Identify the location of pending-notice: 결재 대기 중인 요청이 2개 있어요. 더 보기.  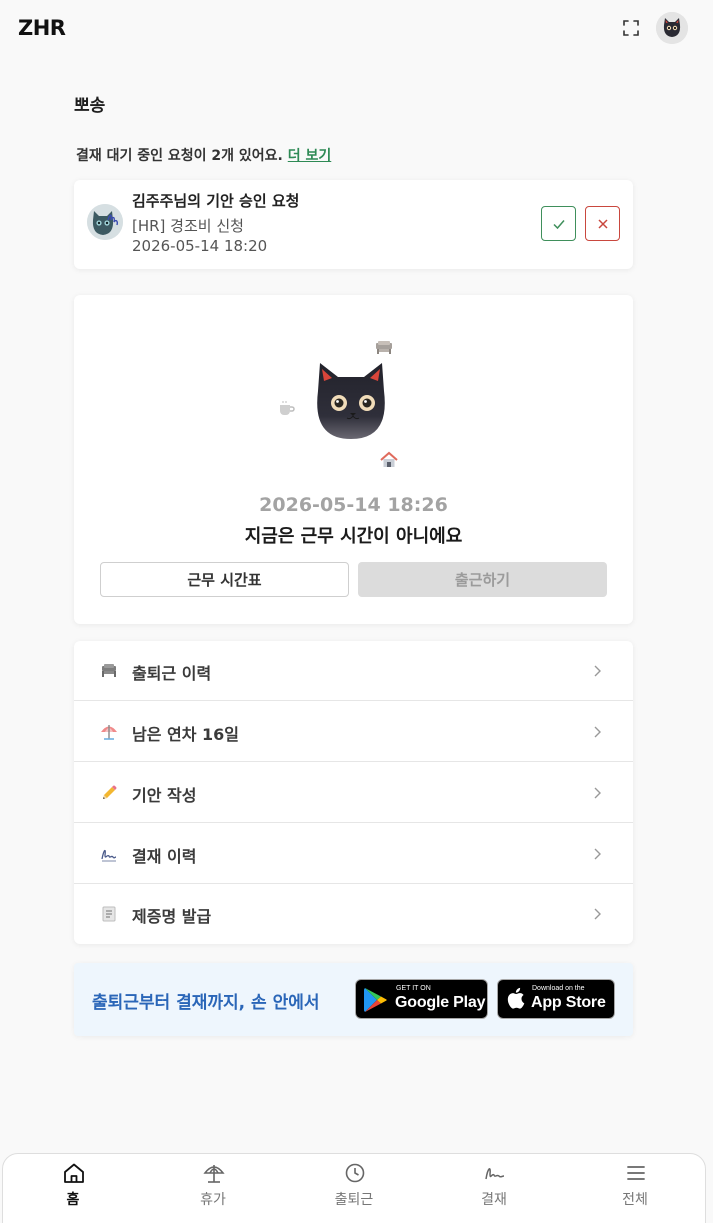
(203, 155).